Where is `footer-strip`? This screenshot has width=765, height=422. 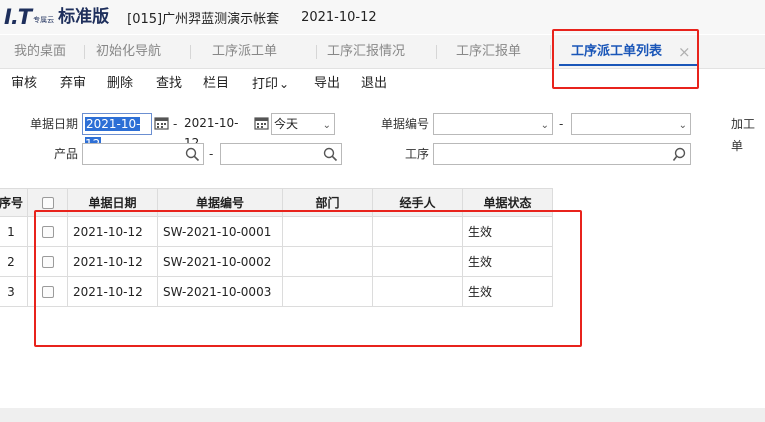
footer-strip is located at coordinates (382, 415).